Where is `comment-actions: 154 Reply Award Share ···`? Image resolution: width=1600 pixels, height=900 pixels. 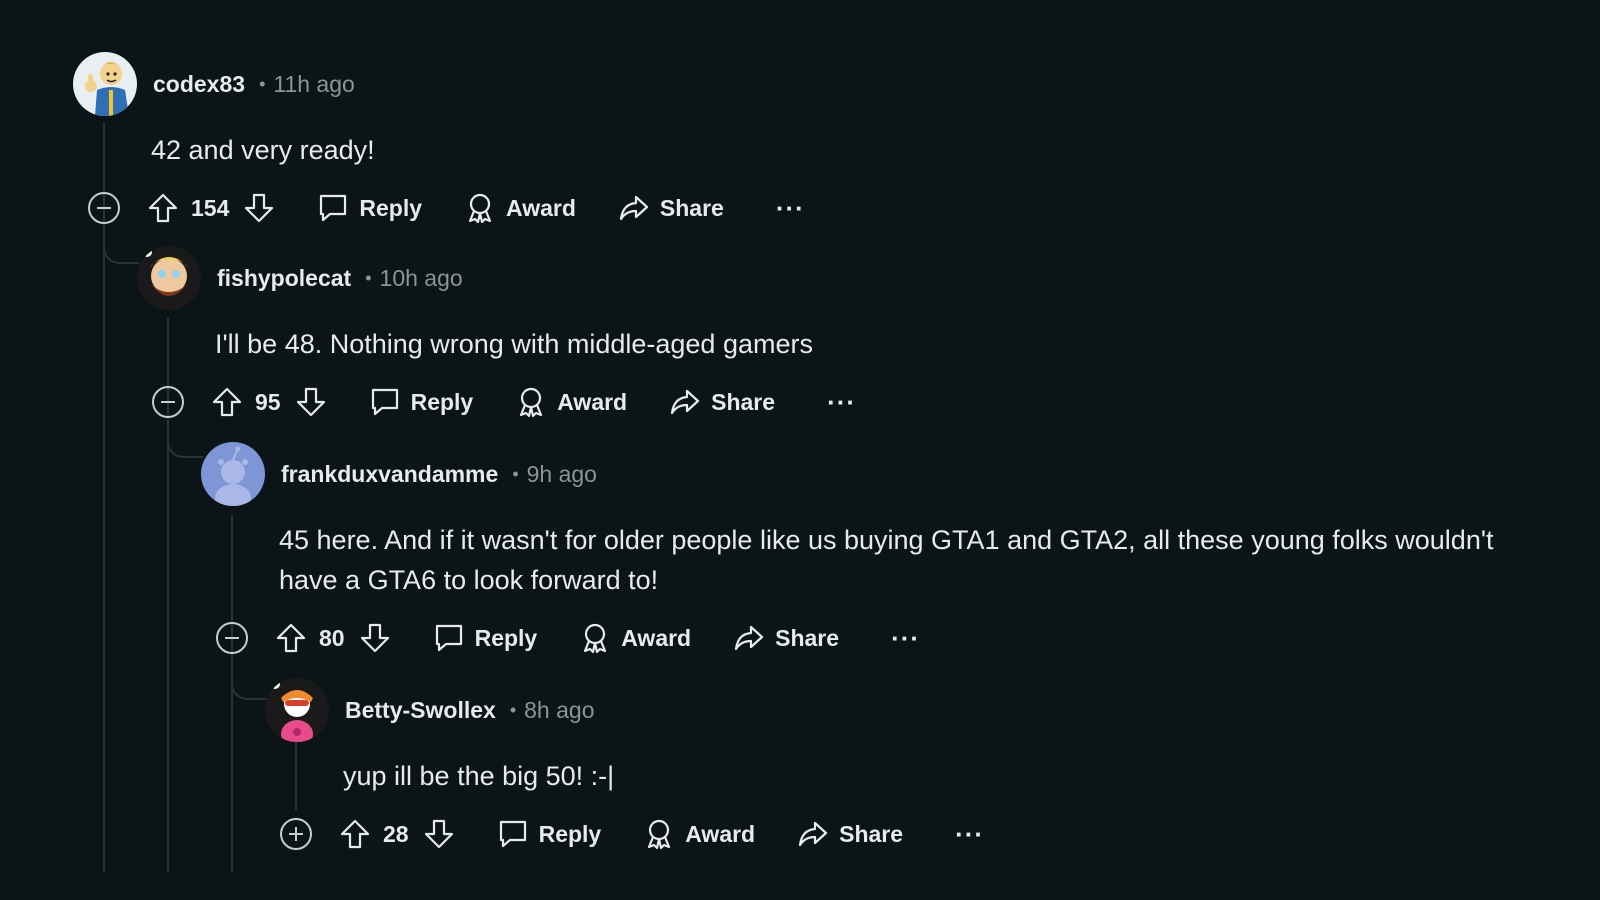 comment-actions: 154 Reply Award Share ··· is located at coordinates (446, 208).